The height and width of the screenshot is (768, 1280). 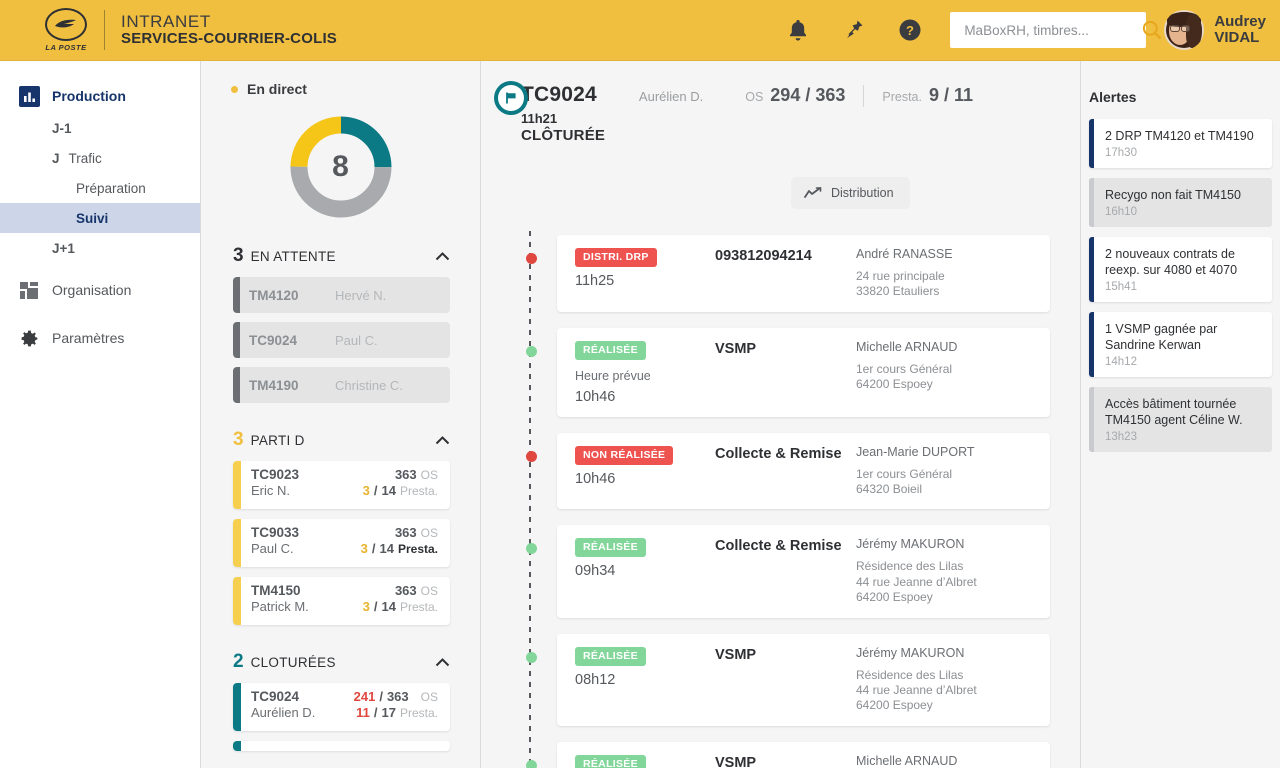 I want to click on section-header-en-attente: 3 EN ATTENTE, so click(x=340, y=256).